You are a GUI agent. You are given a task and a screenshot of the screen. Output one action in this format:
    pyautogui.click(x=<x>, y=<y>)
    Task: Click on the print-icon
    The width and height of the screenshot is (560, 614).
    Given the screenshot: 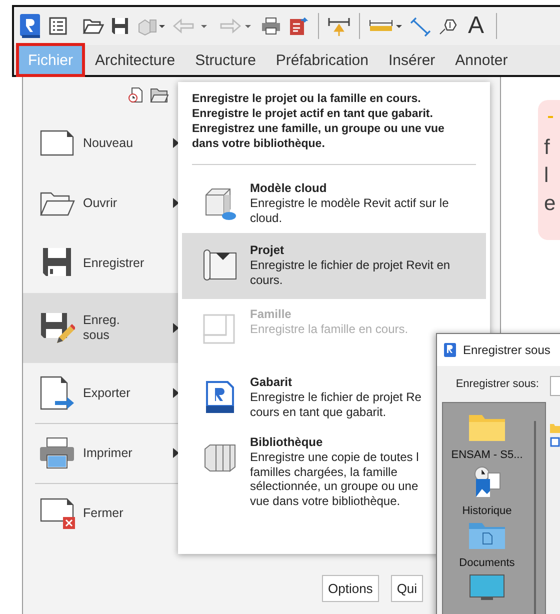 What is the action you would take?
    pyautogui.click(x=271, y=26)
    